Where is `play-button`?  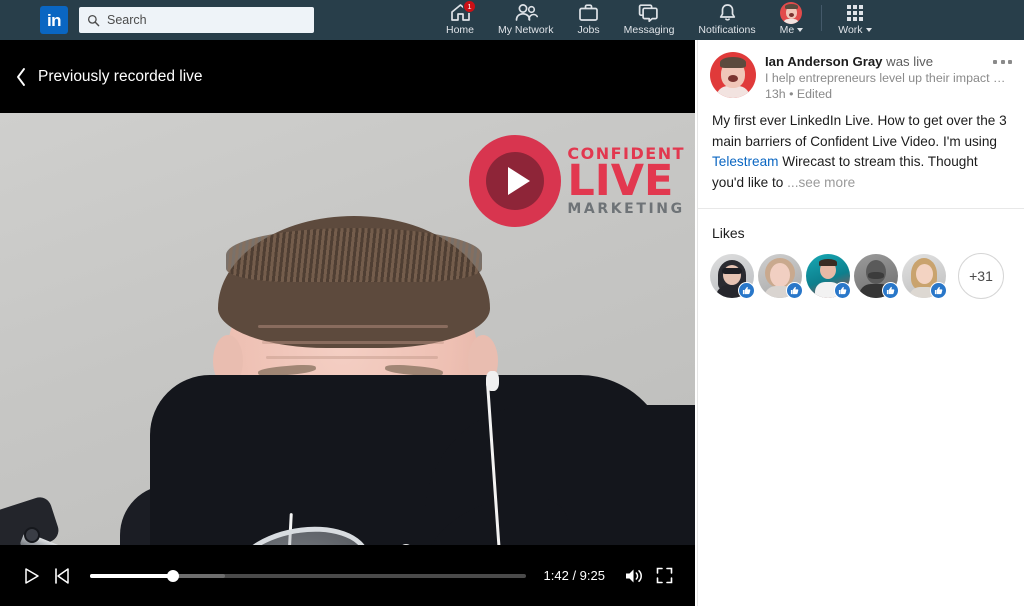
play-button is located at coordinates (31, 576).